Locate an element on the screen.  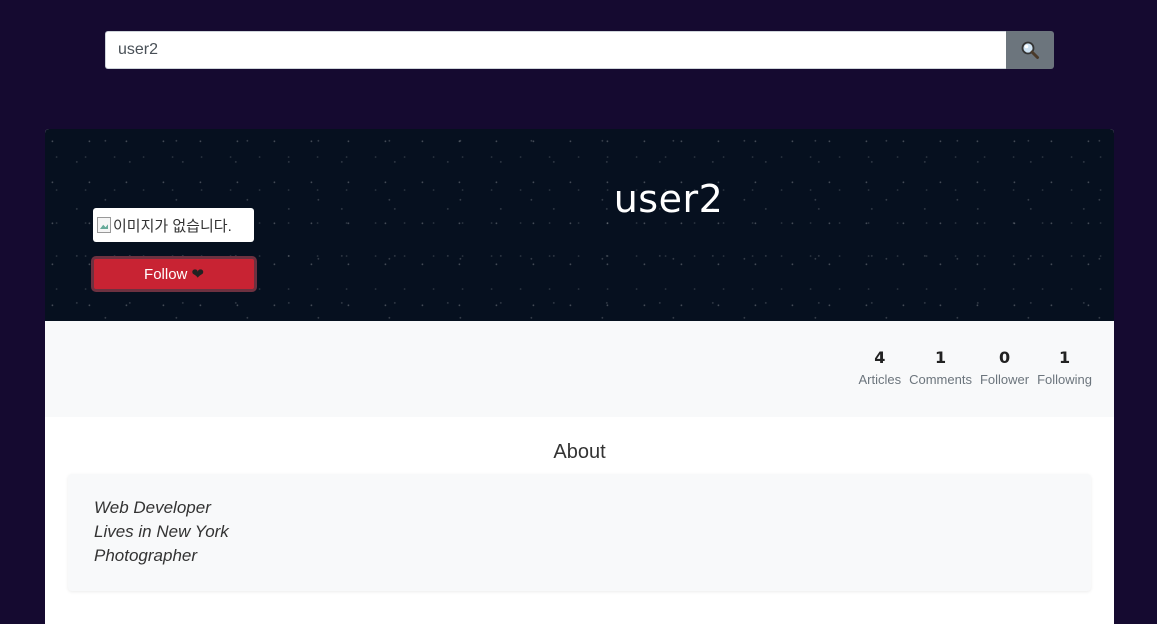
search-button is located at coordinates (1030, 50).